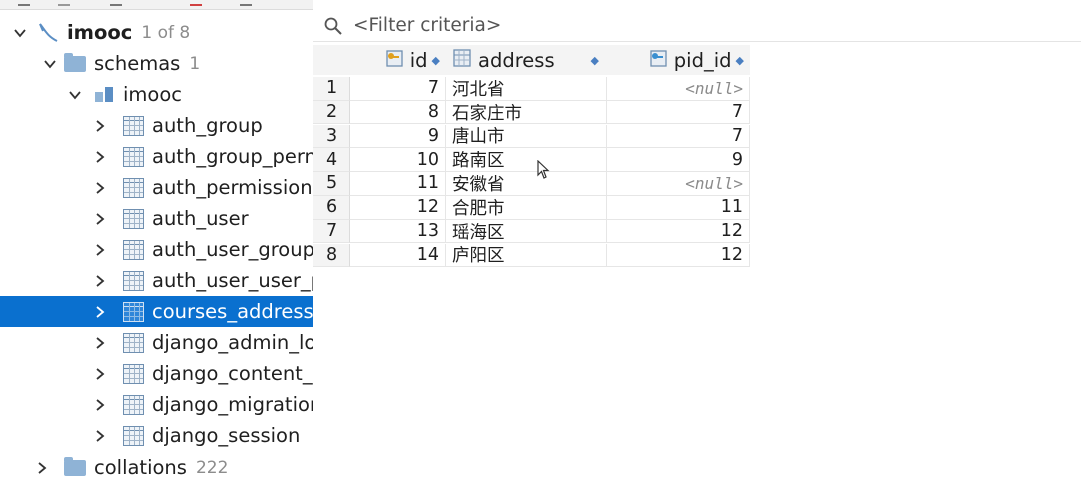  I want to click on schemas-label: schemas, so click(137, 63).